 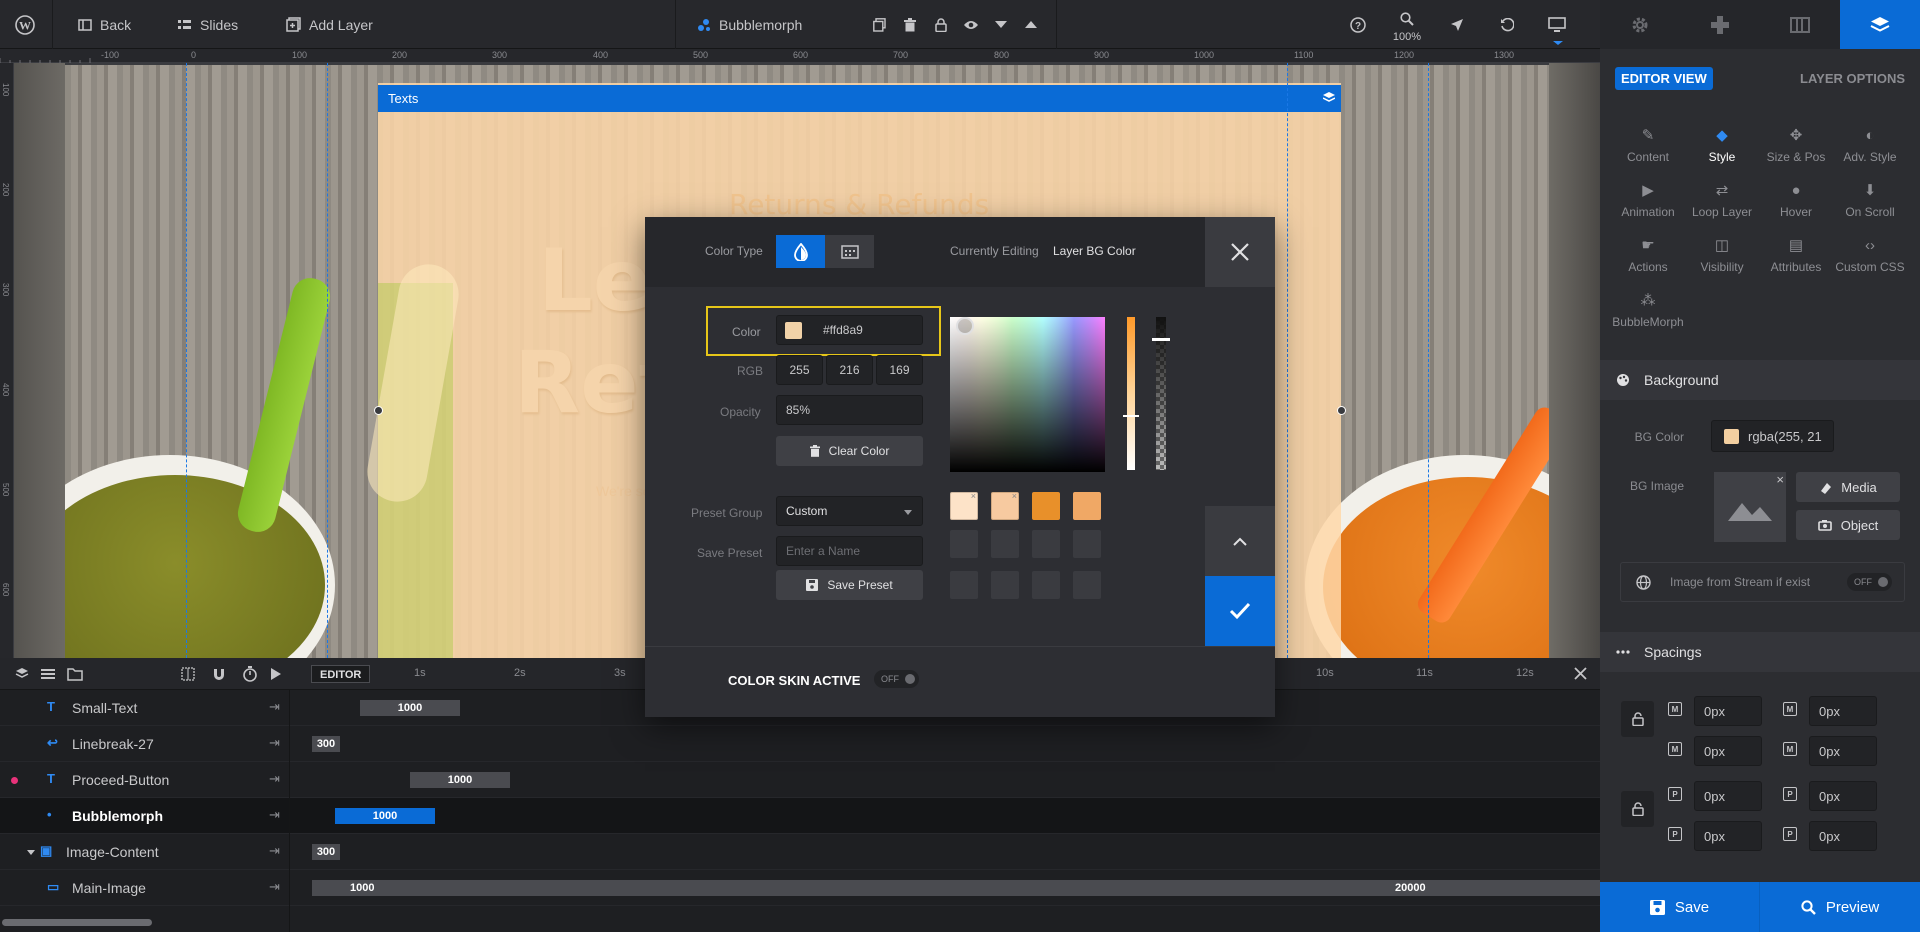 I want to click on alpha-handle, so click(x=1161, y=339).